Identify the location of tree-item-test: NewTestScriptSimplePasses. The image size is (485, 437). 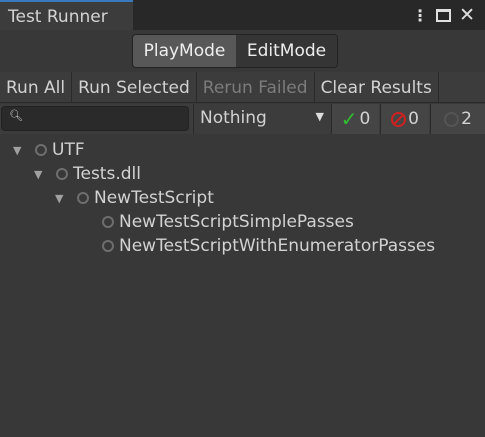
(228, 222).